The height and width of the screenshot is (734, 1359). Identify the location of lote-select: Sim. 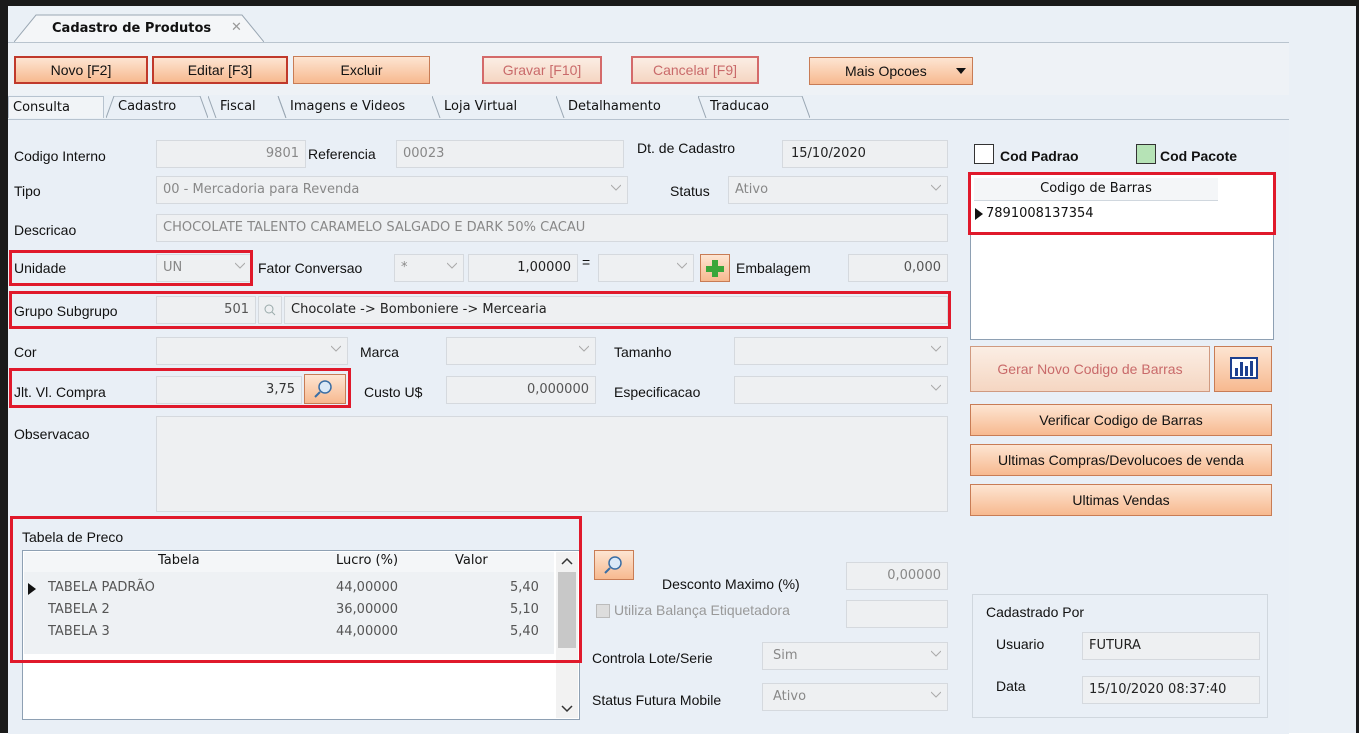
(855, 656).